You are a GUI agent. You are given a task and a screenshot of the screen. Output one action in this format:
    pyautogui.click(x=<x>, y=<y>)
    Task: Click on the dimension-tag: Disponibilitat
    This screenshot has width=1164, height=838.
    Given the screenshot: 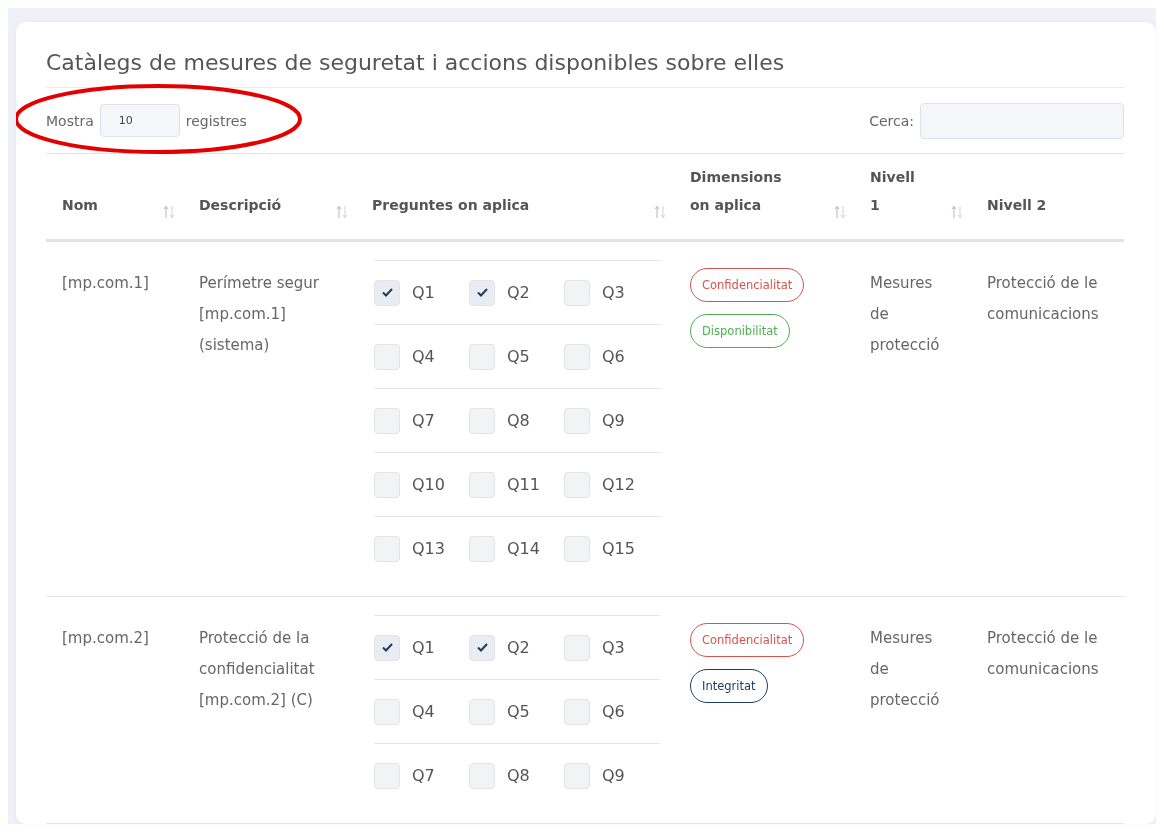 What is the action you would take?
    pyautogui.click(x=740, y=331)
    